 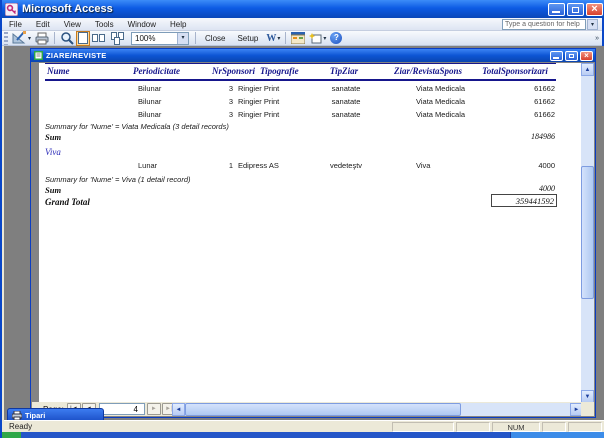 I want to click on design-view-dropdown-icon: ▾, so click(x=30, y=38).